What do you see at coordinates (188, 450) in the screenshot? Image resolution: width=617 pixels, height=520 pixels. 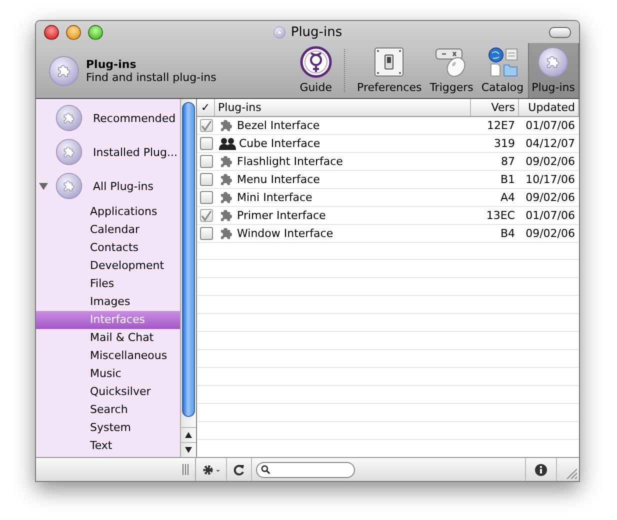 I see `scroll-down-icon` at bounding box center [188, 450].